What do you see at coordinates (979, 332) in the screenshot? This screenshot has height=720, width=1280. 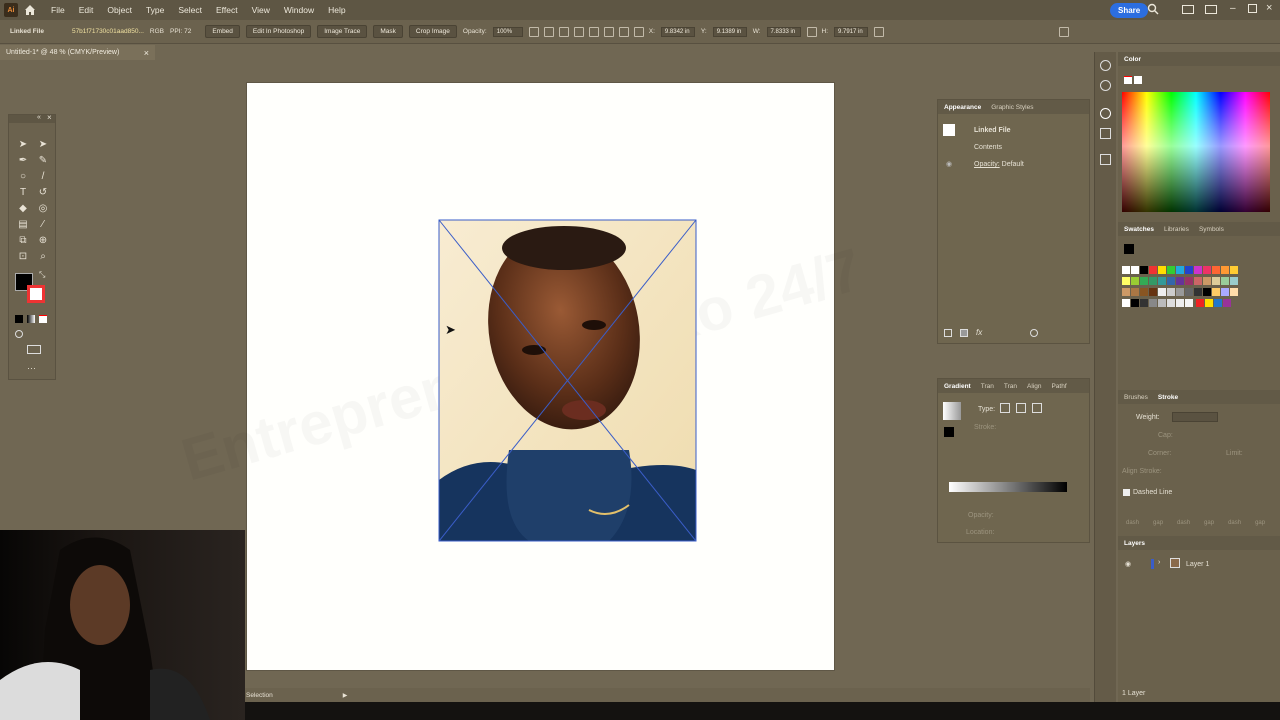 I see `add-effect-icon: fx` at bounding box center [979, 332].